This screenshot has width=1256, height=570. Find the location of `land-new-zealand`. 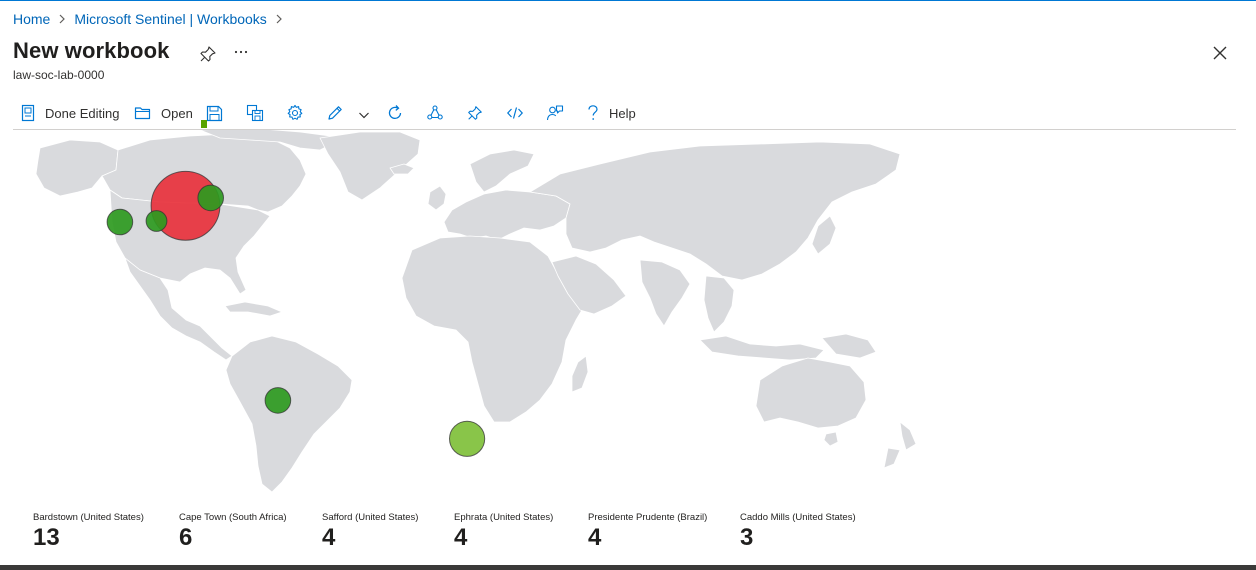

land-new-zealand is located at coordinates (900, 445).